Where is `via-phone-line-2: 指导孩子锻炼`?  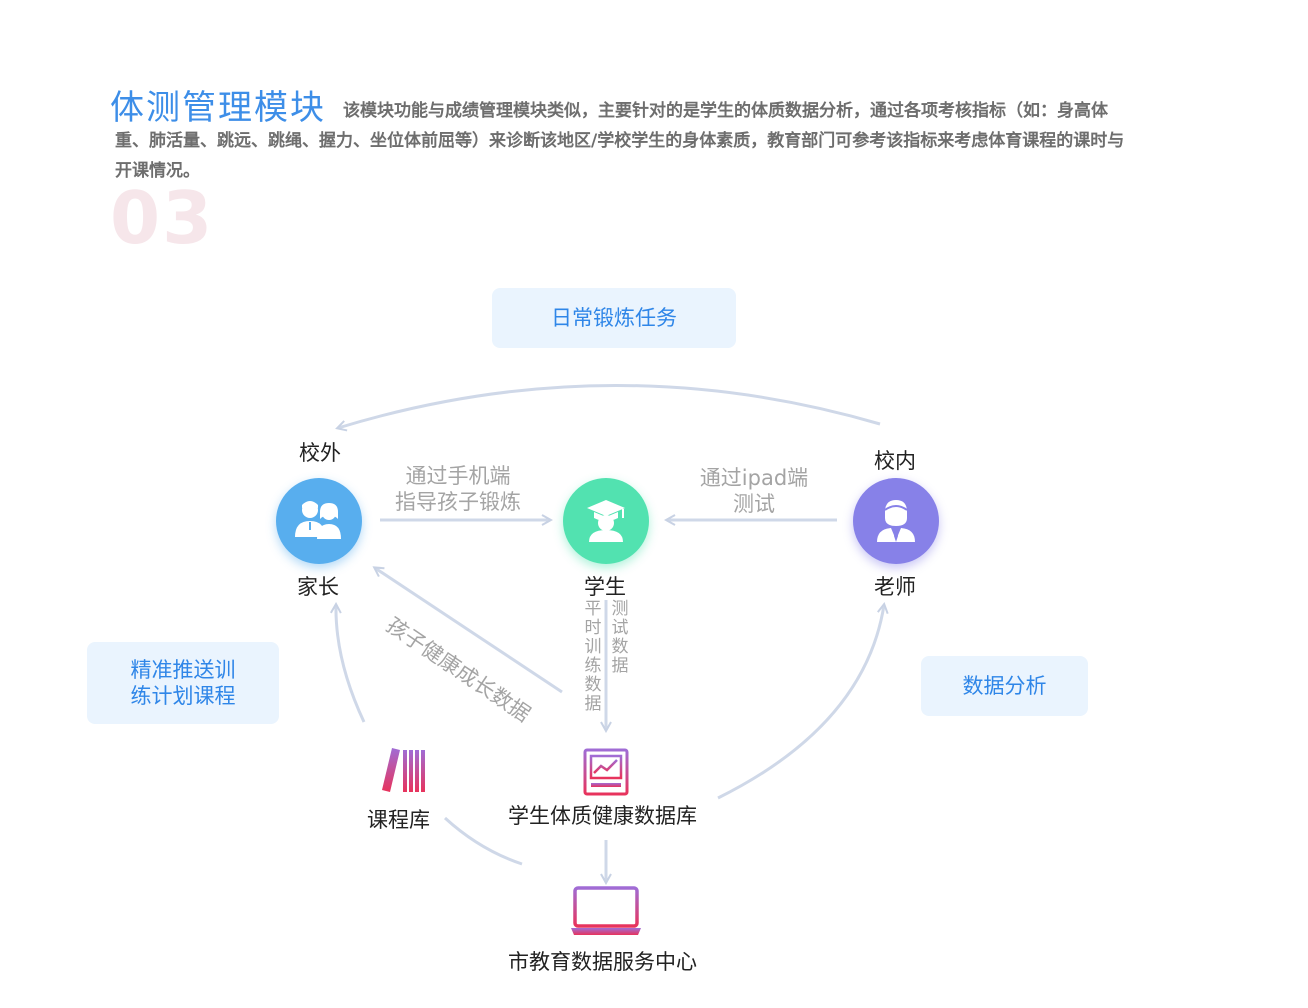
via-phone-line-2: 指导孩子锻炼 is located at coordinates (458, 502).